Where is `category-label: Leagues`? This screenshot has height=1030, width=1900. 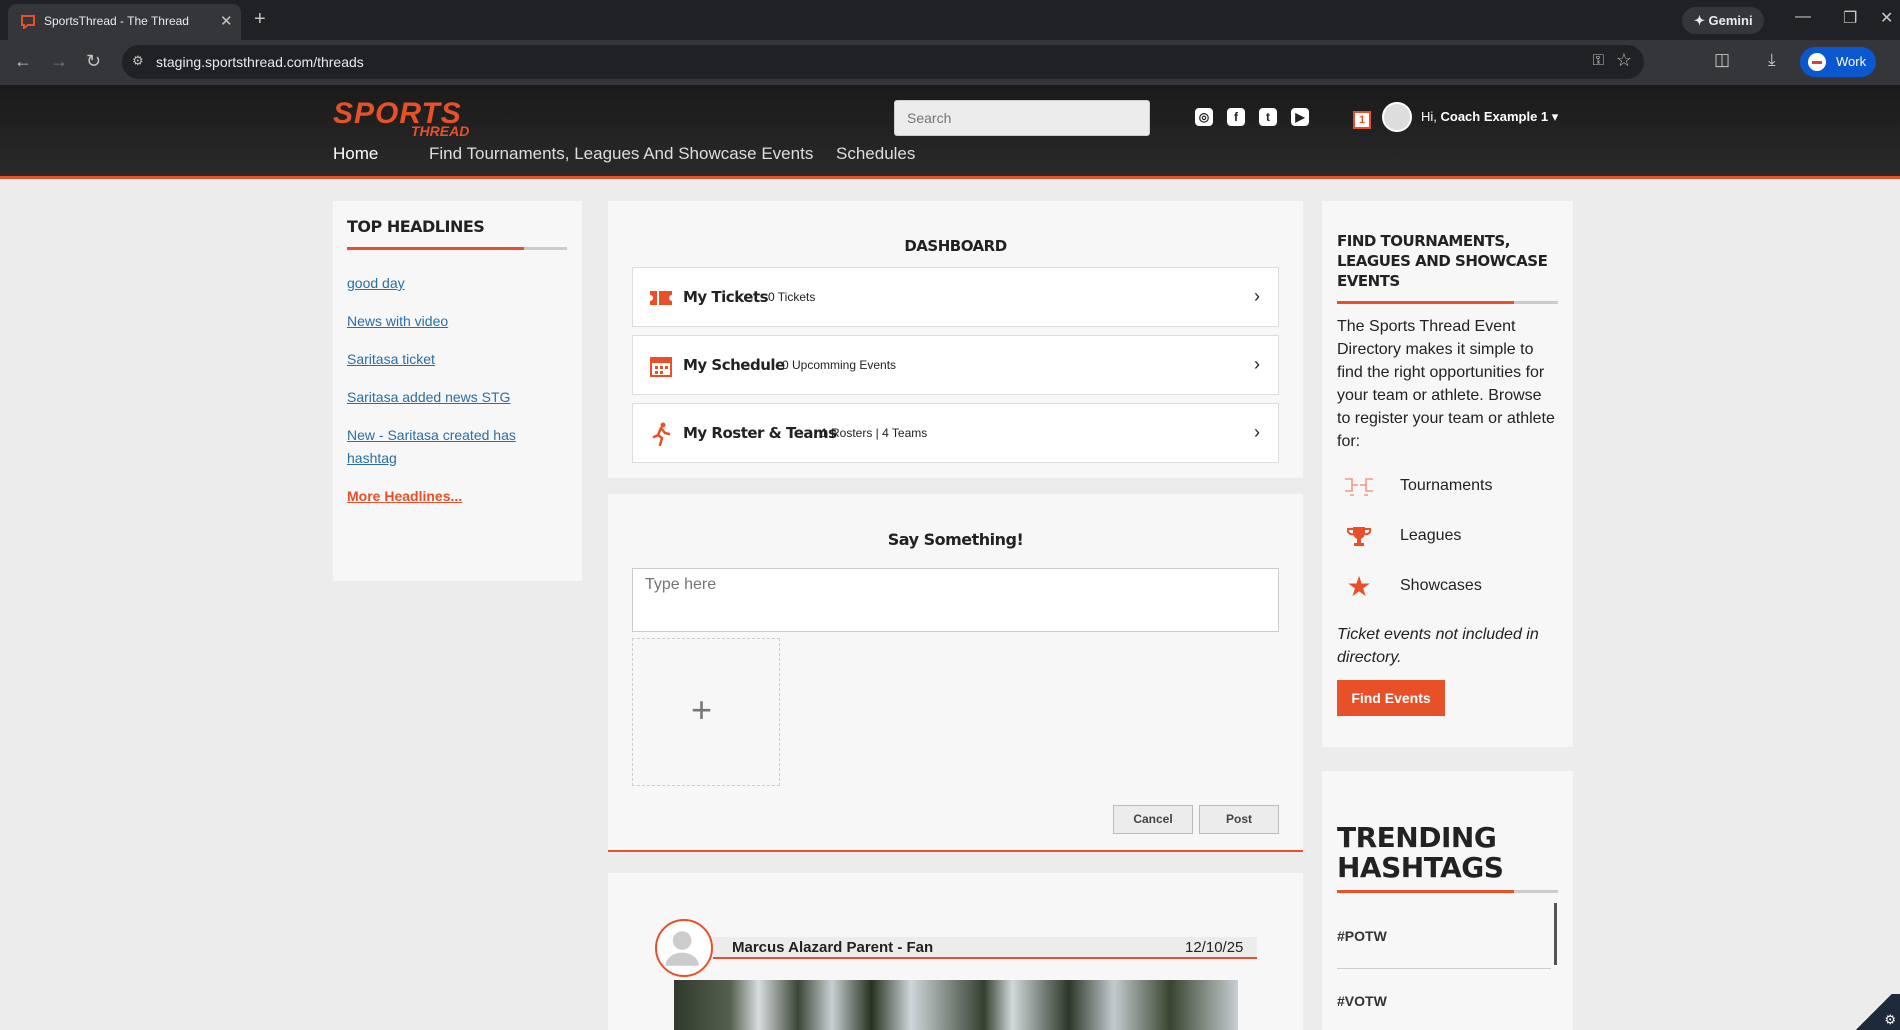 category-label: Leagues is located at coordinates (1431, 535).